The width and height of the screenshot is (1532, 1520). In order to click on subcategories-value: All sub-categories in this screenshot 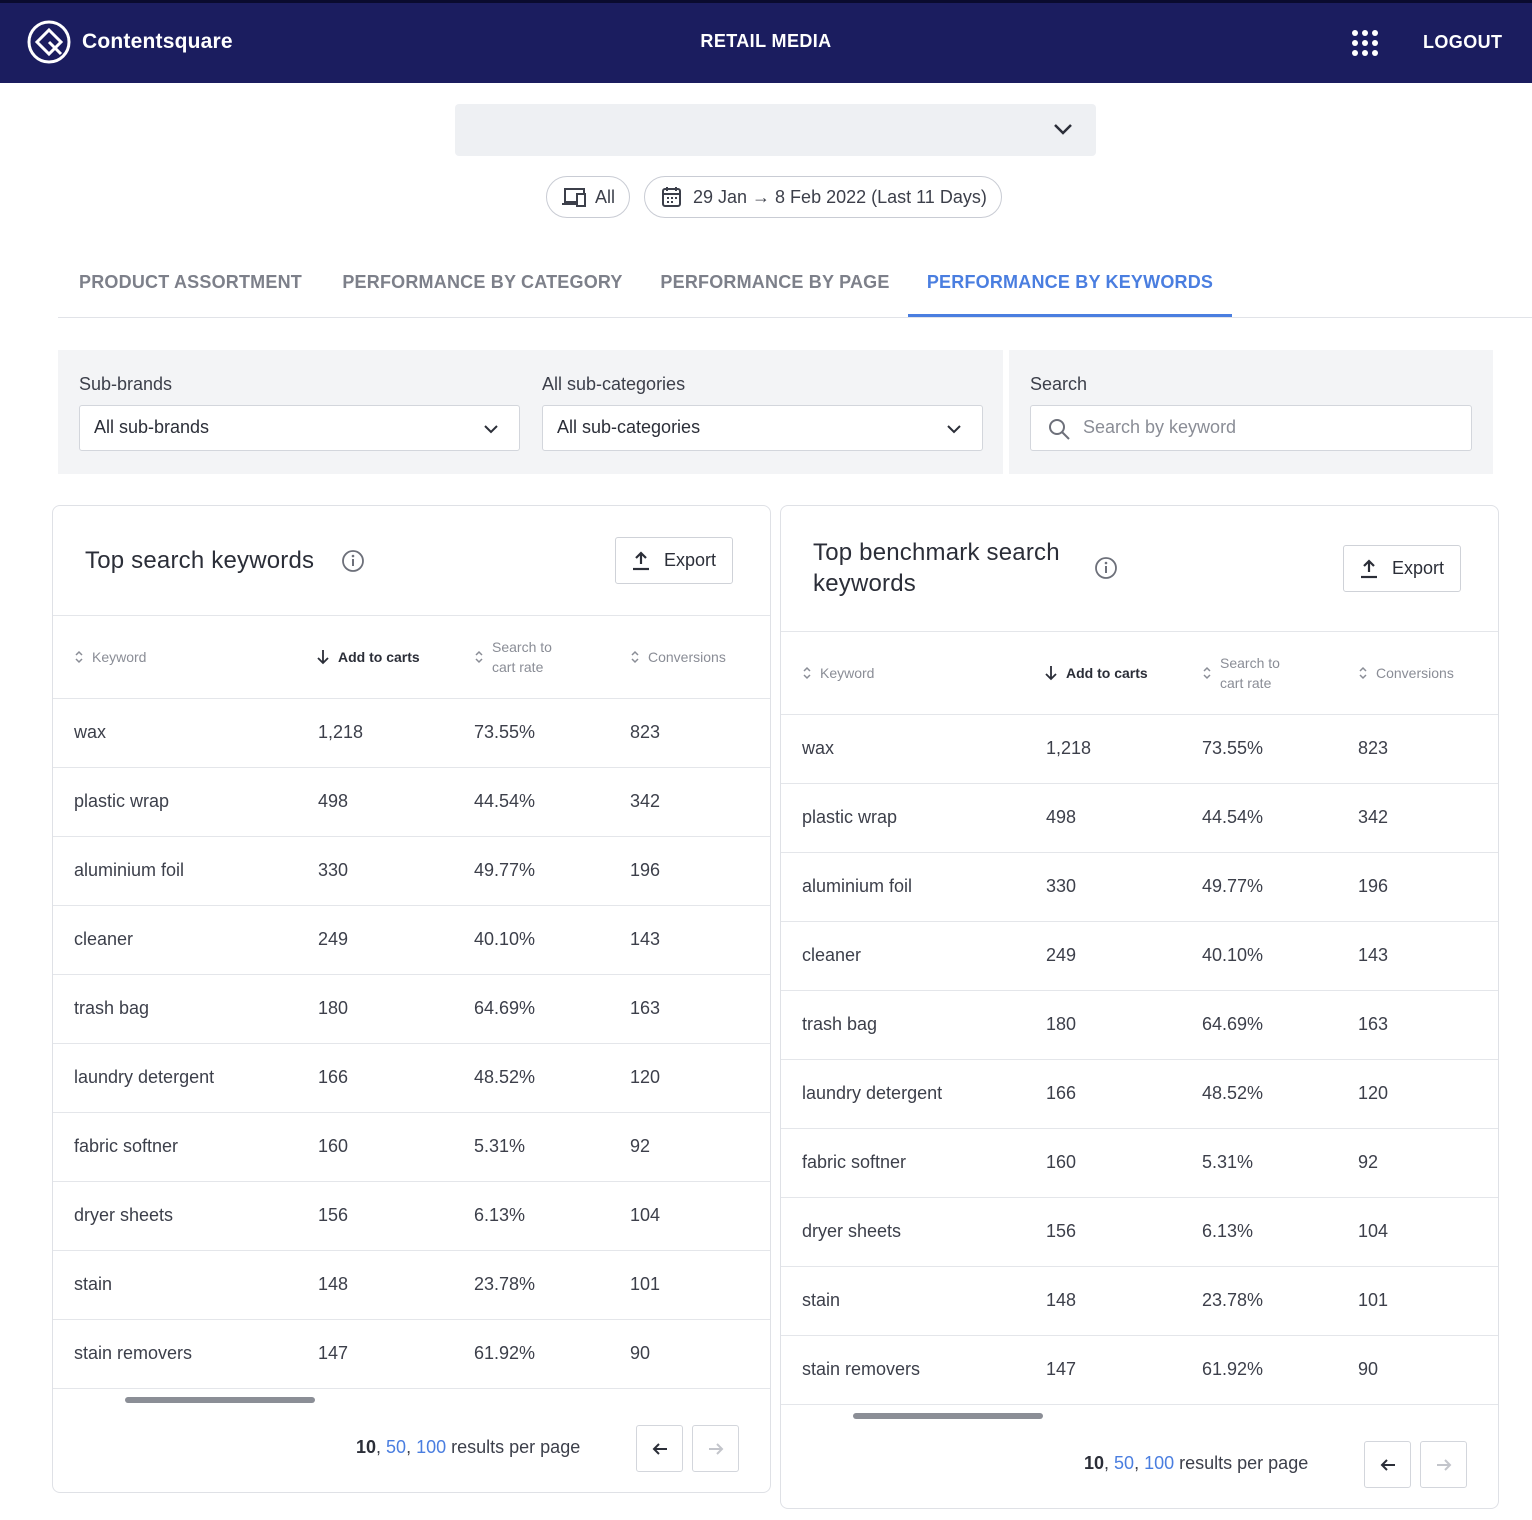, I will do `click(629, 427)`.